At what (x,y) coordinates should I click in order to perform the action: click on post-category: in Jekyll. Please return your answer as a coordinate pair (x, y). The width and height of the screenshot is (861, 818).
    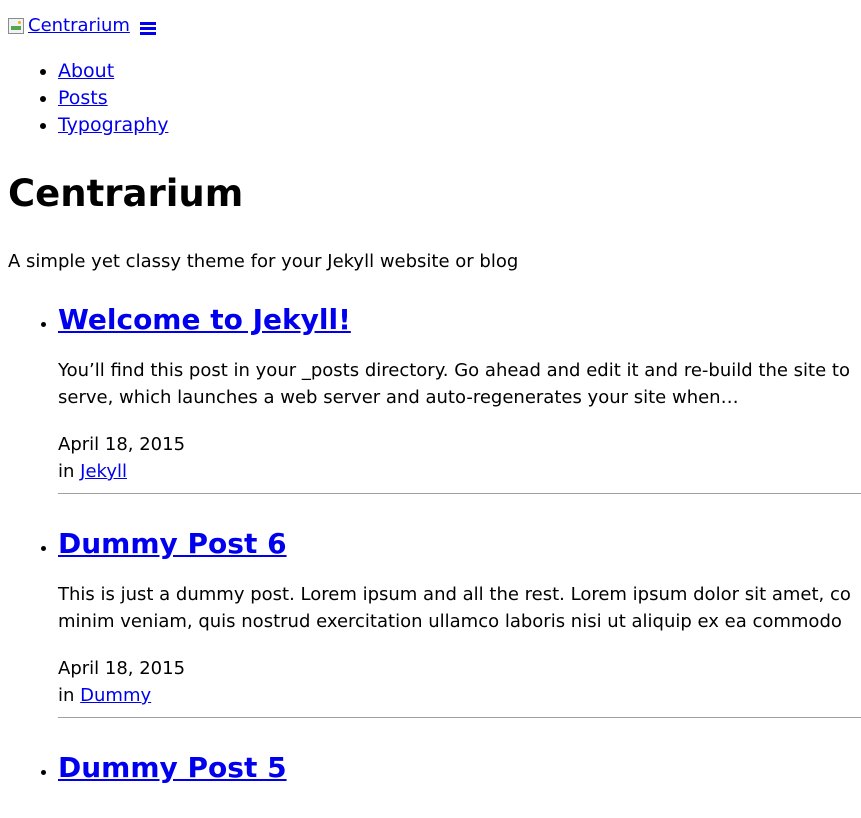
    Looking at the image, I should click on (459, 471).